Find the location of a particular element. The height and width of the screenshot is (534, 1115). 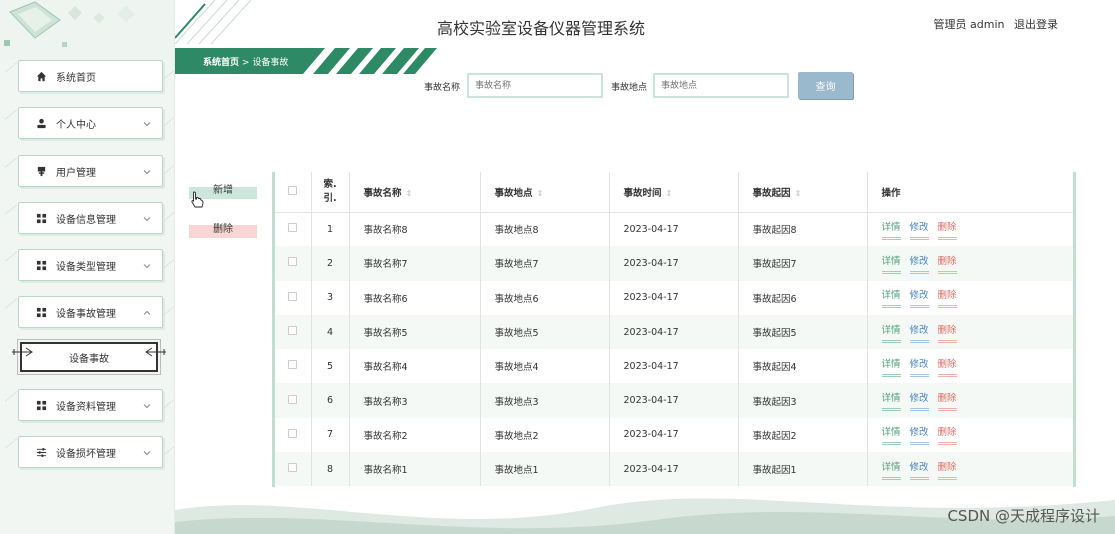

grid-icon is located at coordinates (41, 218).